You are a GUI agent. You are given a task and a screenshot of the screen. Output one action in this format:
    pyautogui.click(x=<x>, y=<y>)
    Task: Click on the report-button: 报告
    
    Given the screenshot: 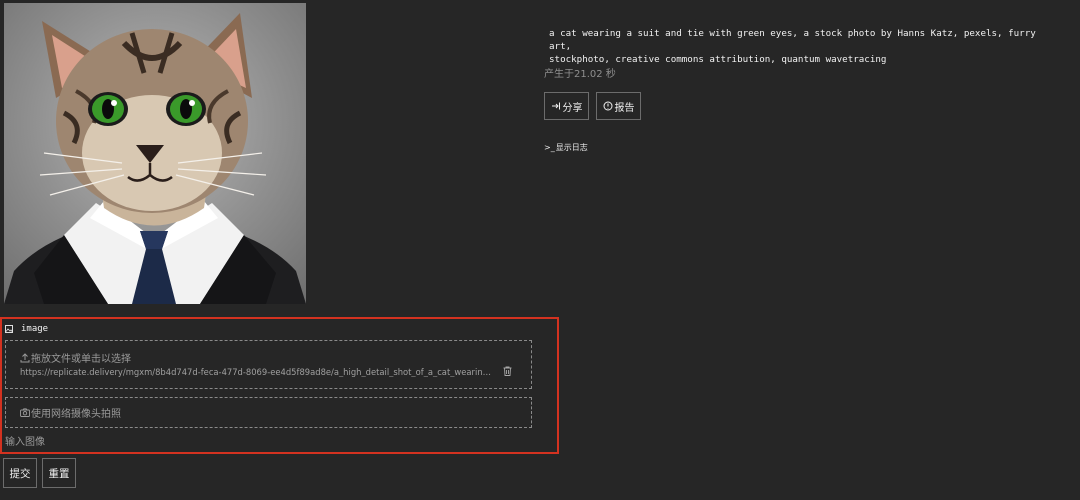 What is the action you would take?
    pyautogui.click(x=618, y=106)
    